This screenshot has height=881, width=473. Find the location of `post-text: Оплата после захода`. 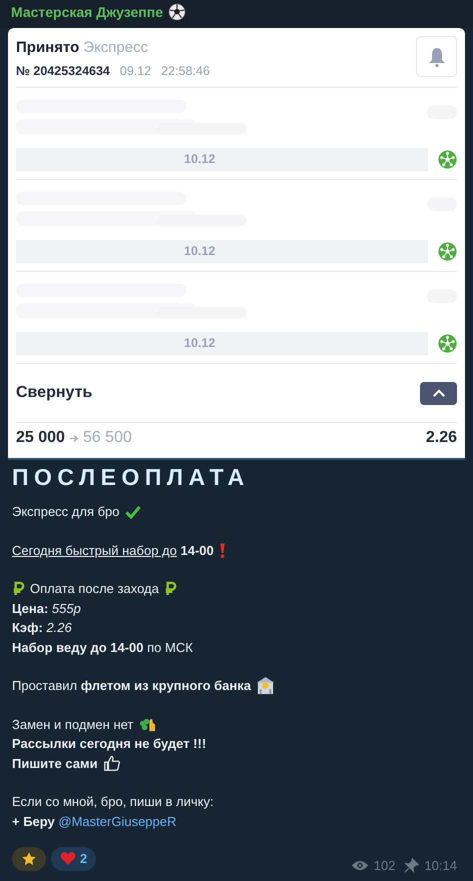

post-text: Оплата после захода is located at coordinates (94, 589).